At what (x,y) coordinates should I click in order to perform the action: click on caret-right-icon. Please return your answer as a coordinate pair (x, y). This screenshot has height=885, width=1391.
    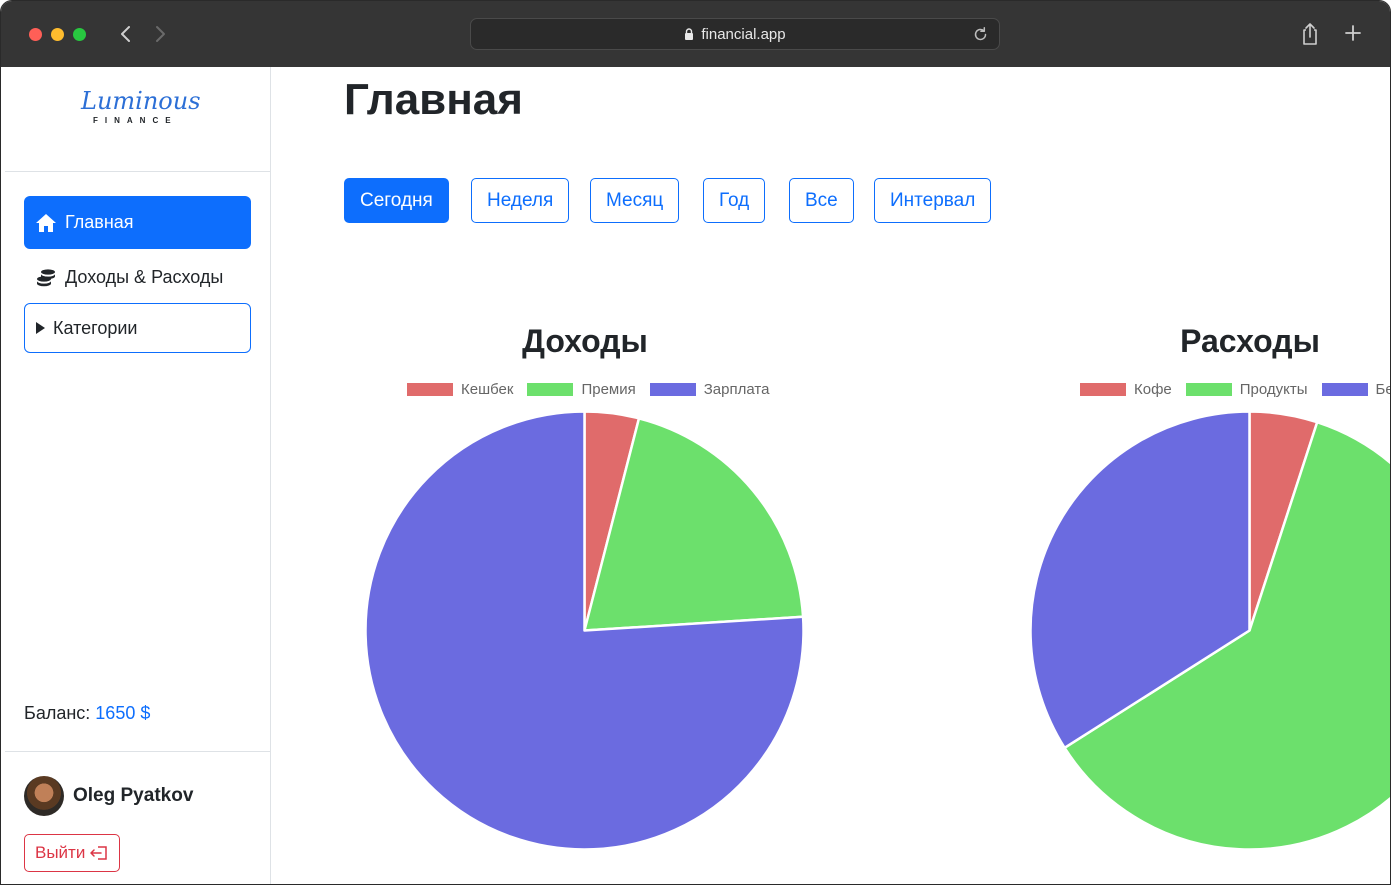
    Looking at the image, I should click on (40, 328).